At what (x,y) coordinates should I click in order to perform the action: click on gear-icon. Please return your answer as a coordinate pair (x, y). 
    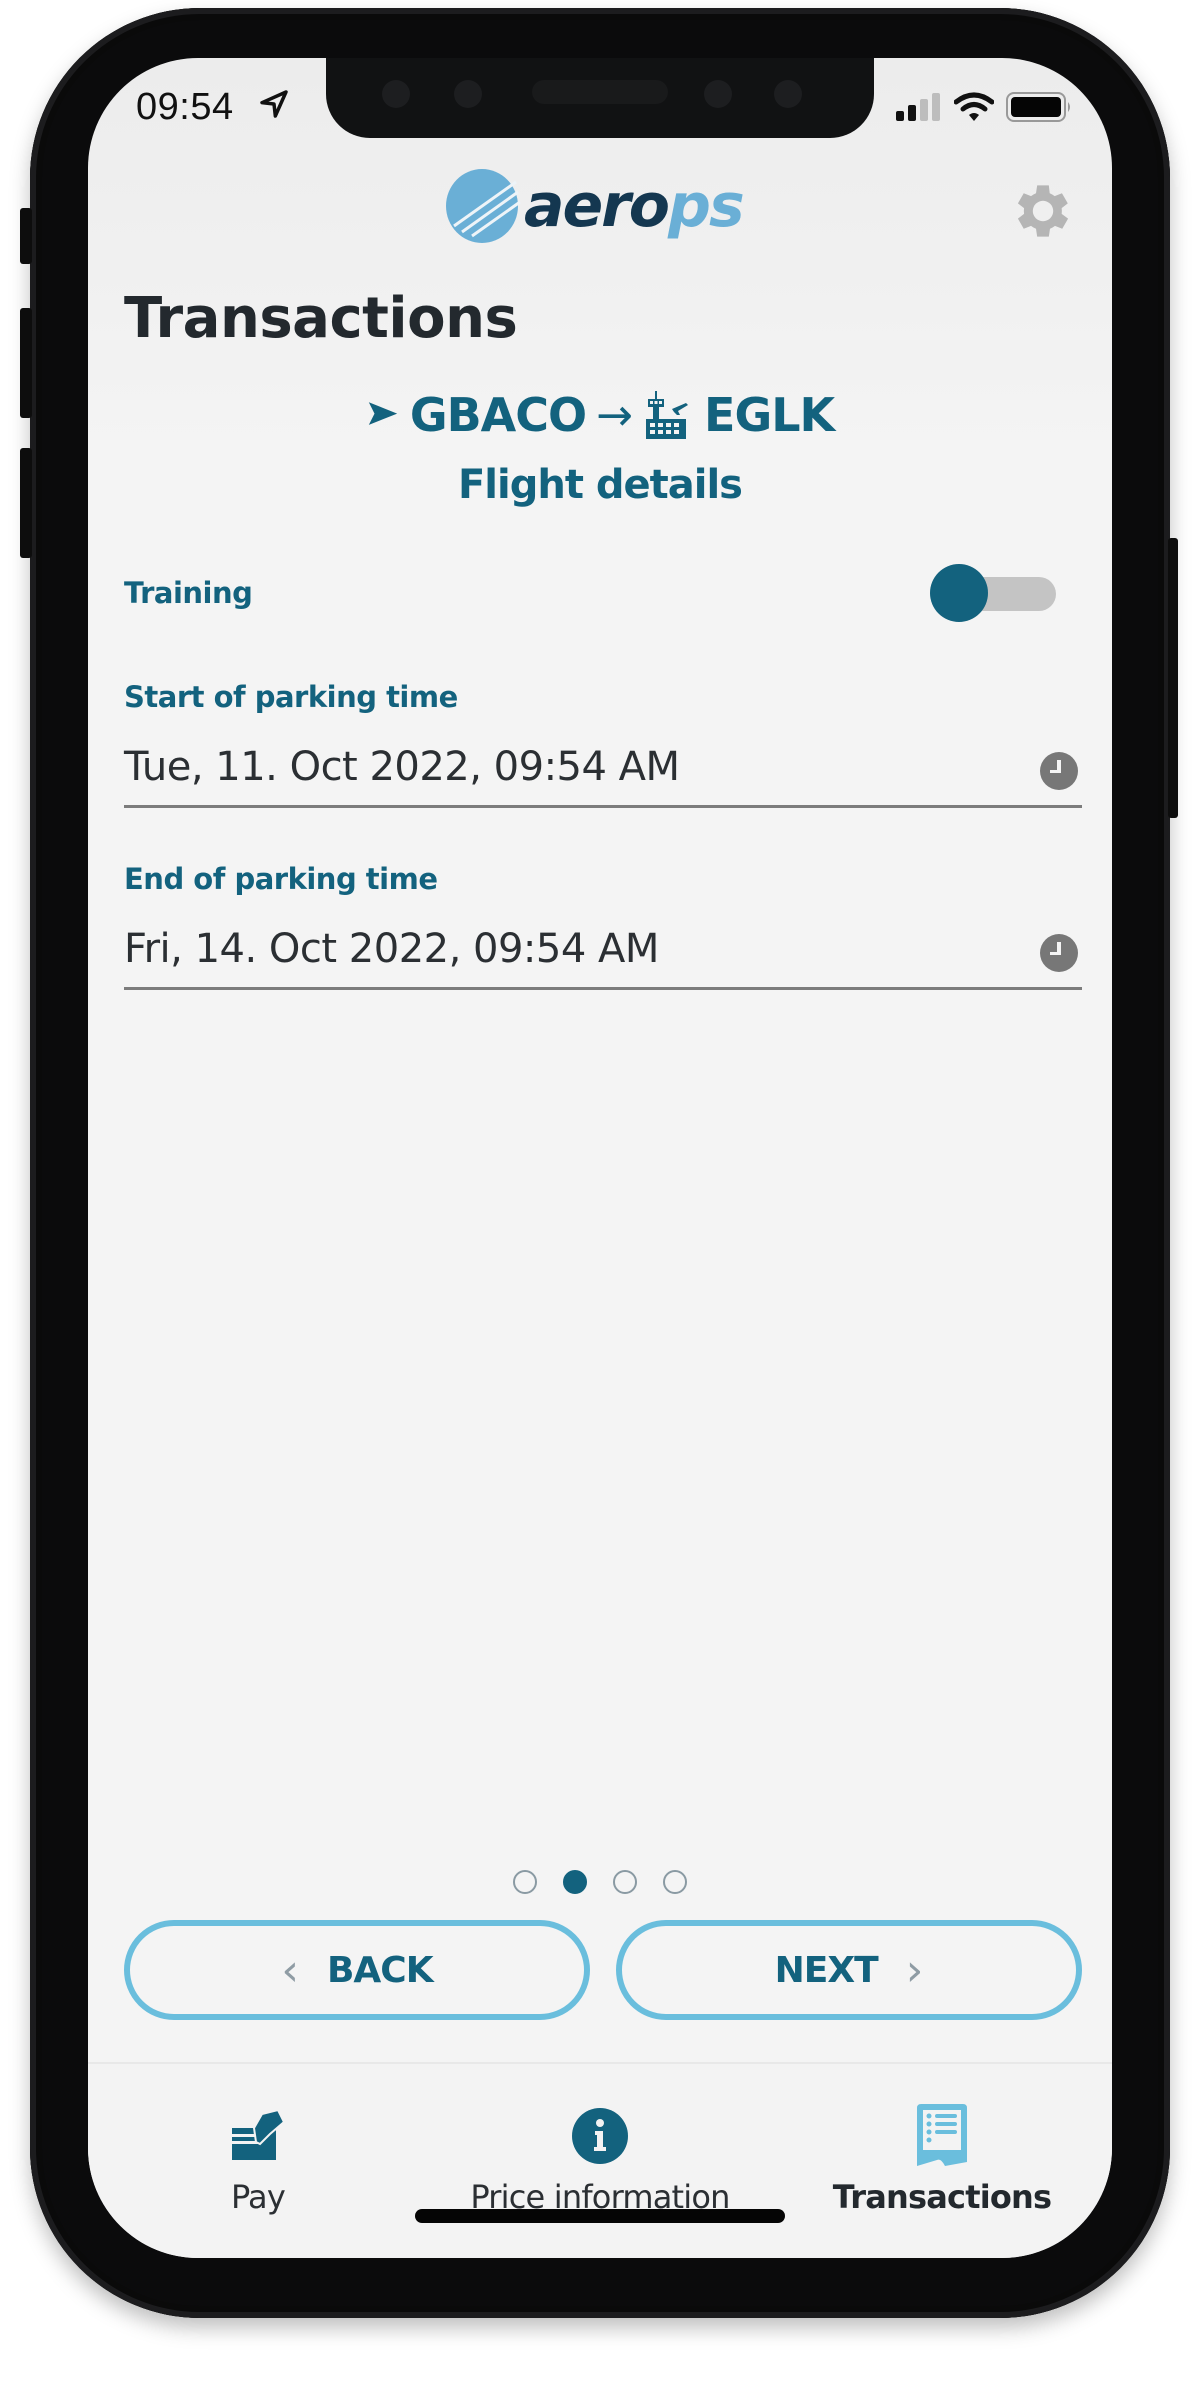
    Looking at the image, I should click on (1043, 211).